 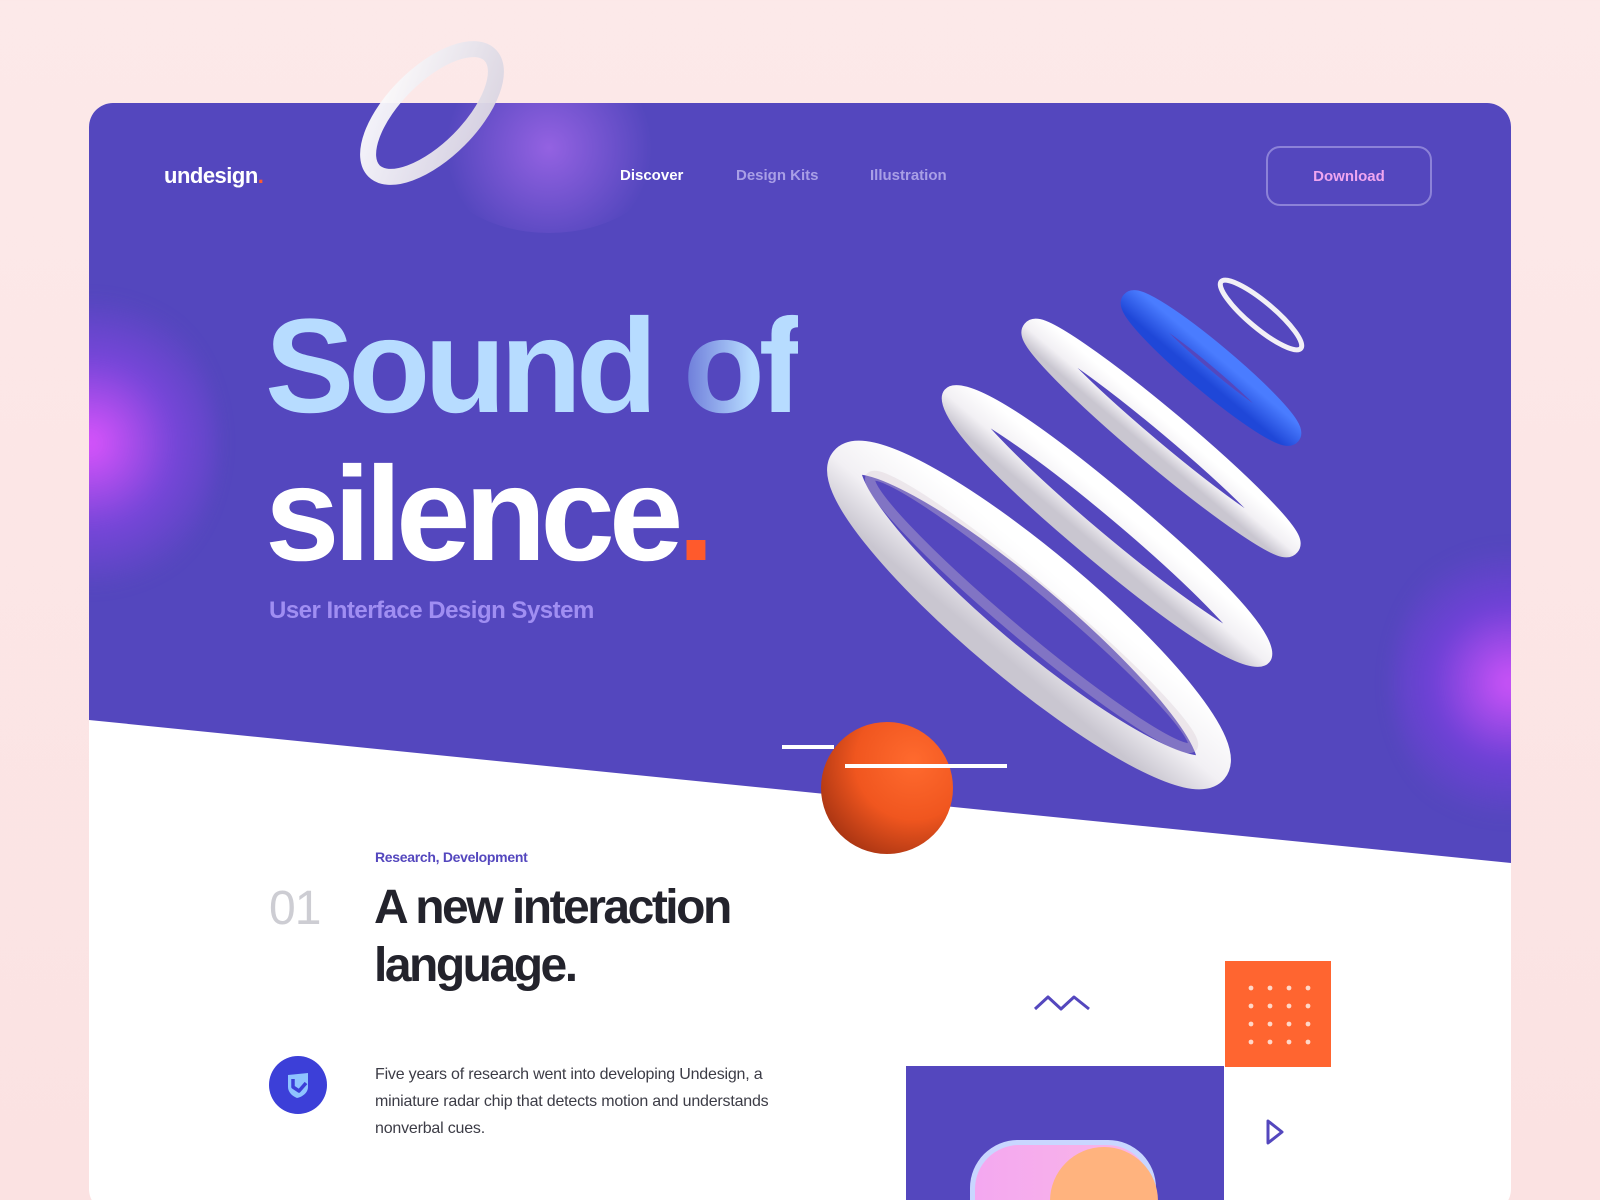 I want to click on download-button: Download, so click(x=1349, y=176).